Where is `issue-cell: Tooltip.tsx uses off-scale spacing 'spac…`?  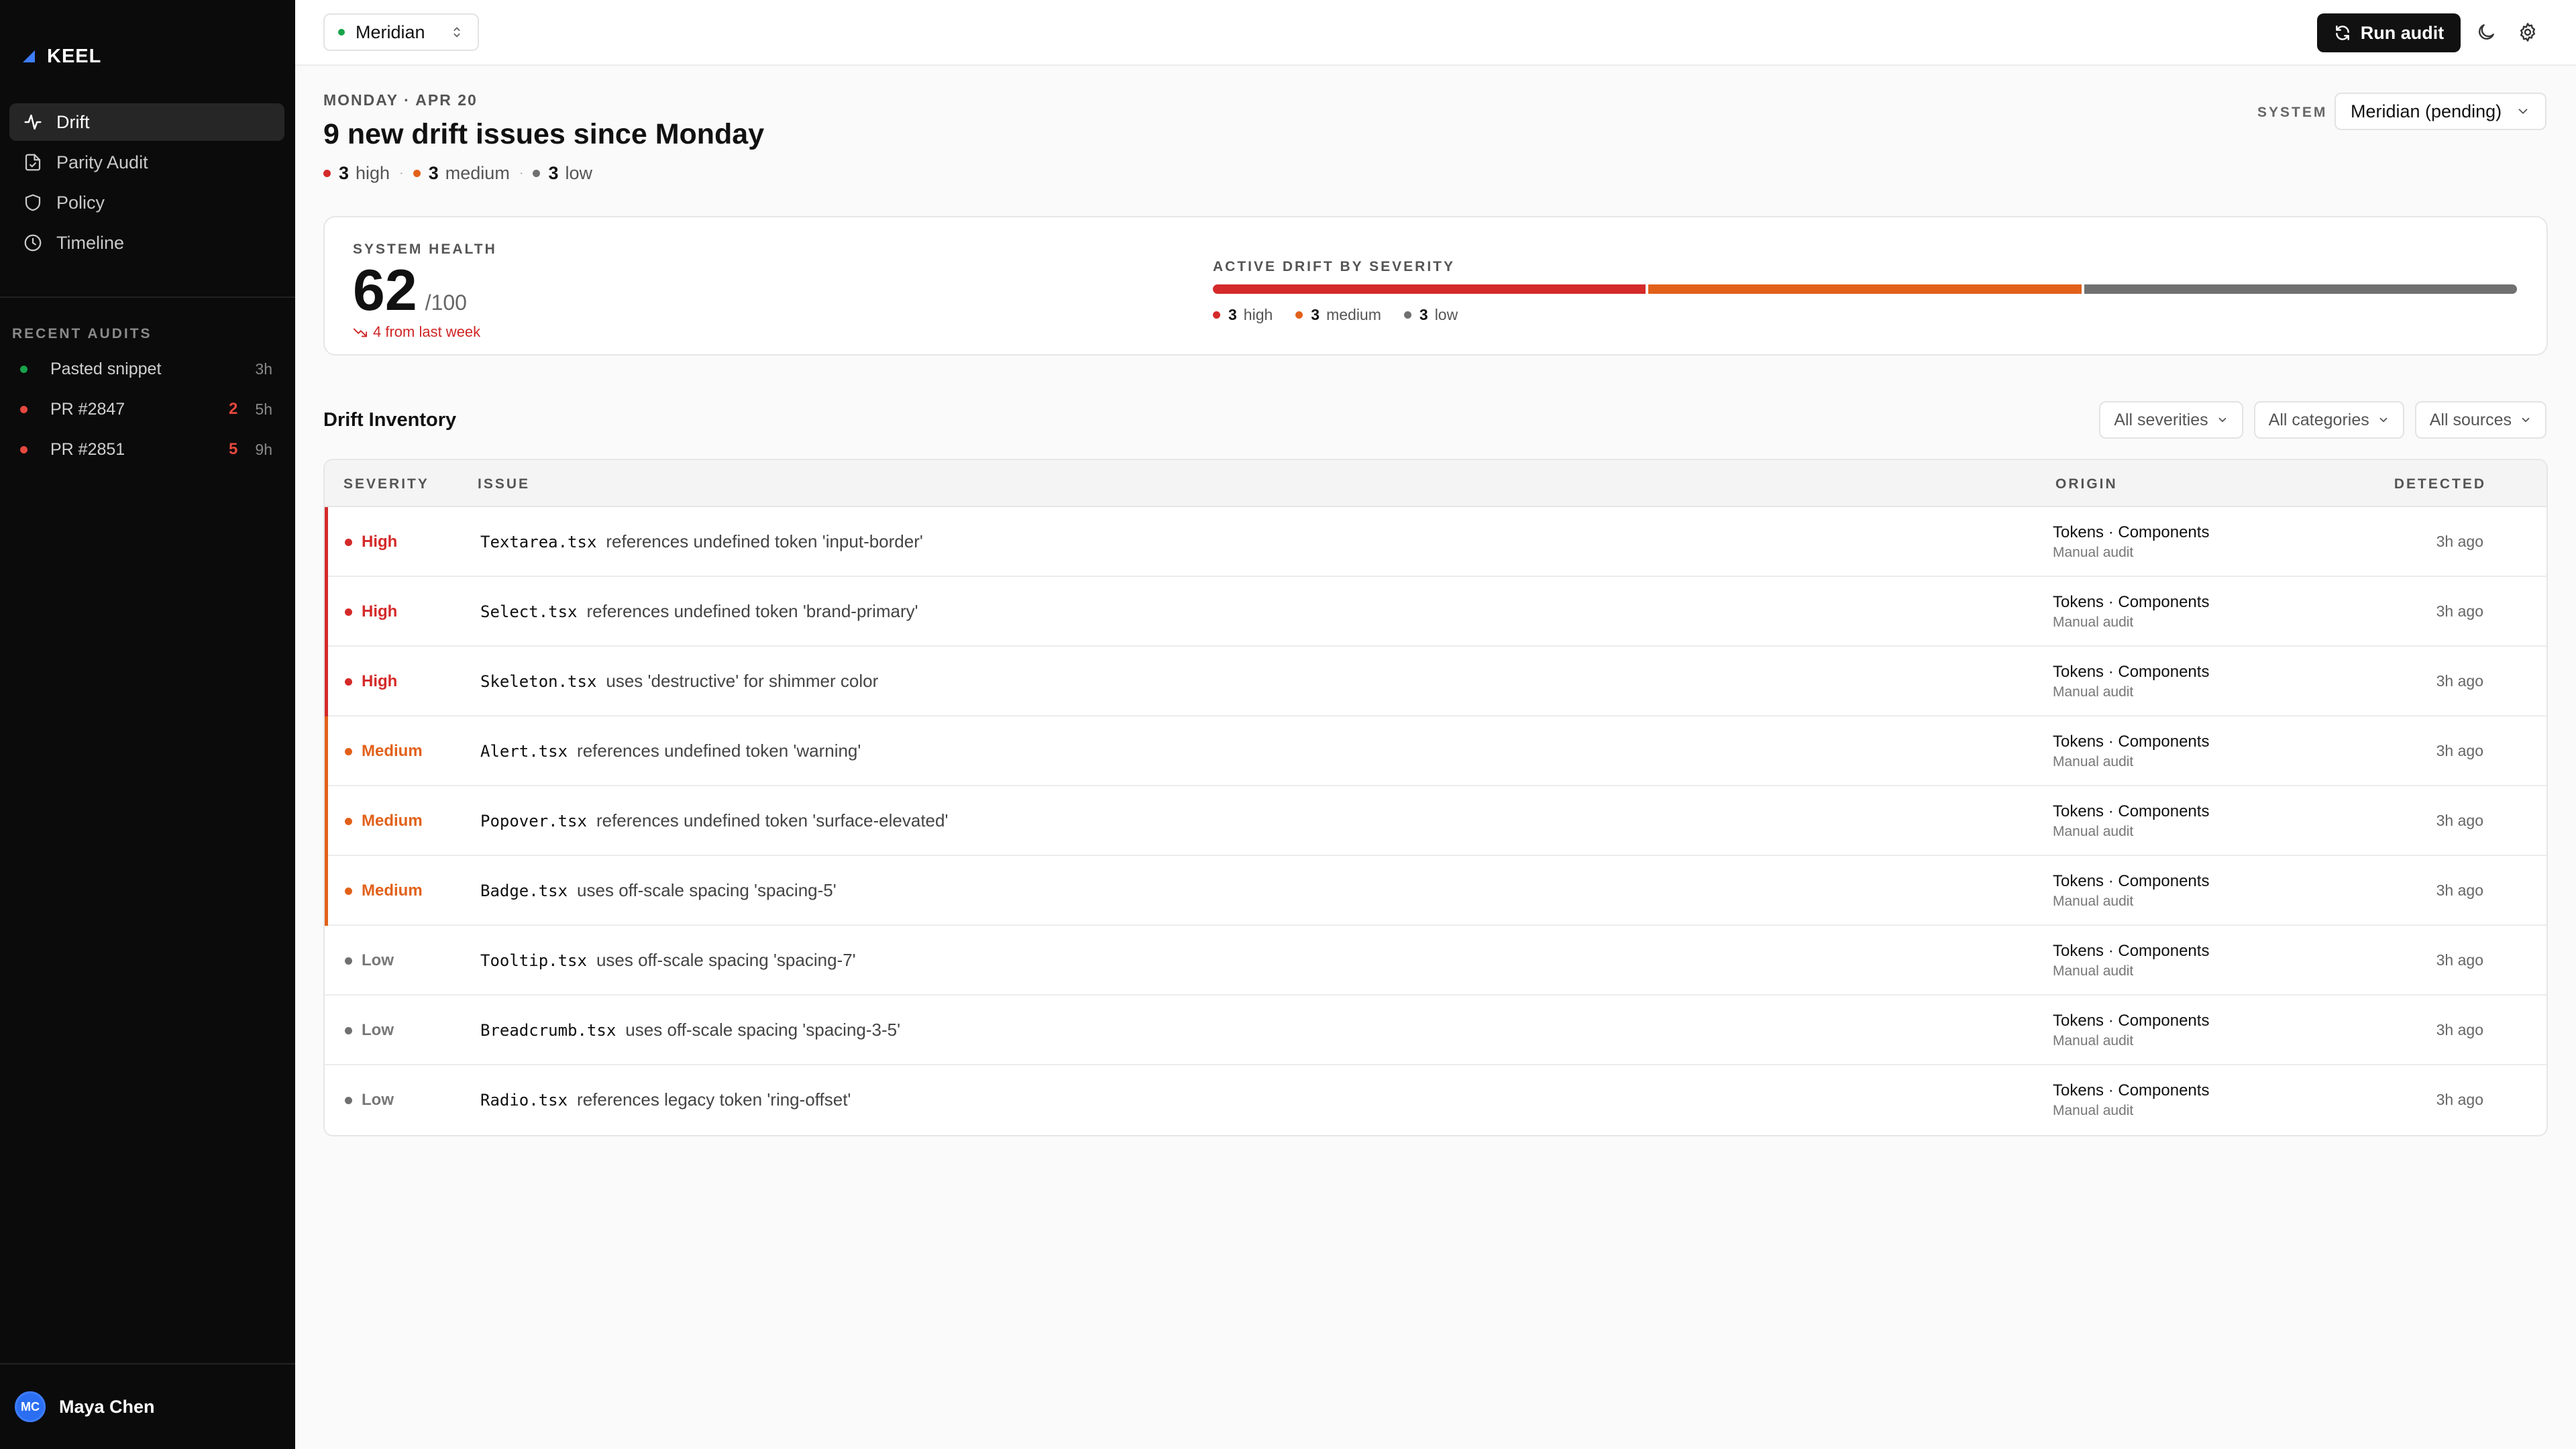 issue-cell: Tooltip.tsx uses off-scale spacing 'spac… is located at coordinates (668, 960).